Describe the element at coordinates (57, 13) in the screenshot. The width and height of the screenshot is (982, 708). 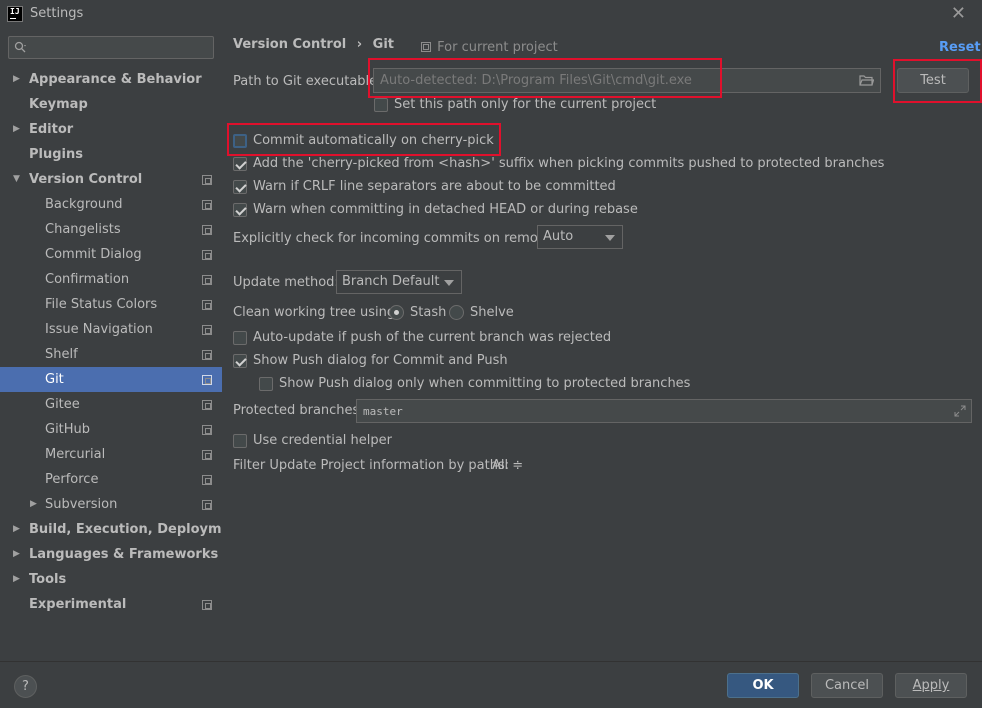
I see `window-title: Settings` at that location.